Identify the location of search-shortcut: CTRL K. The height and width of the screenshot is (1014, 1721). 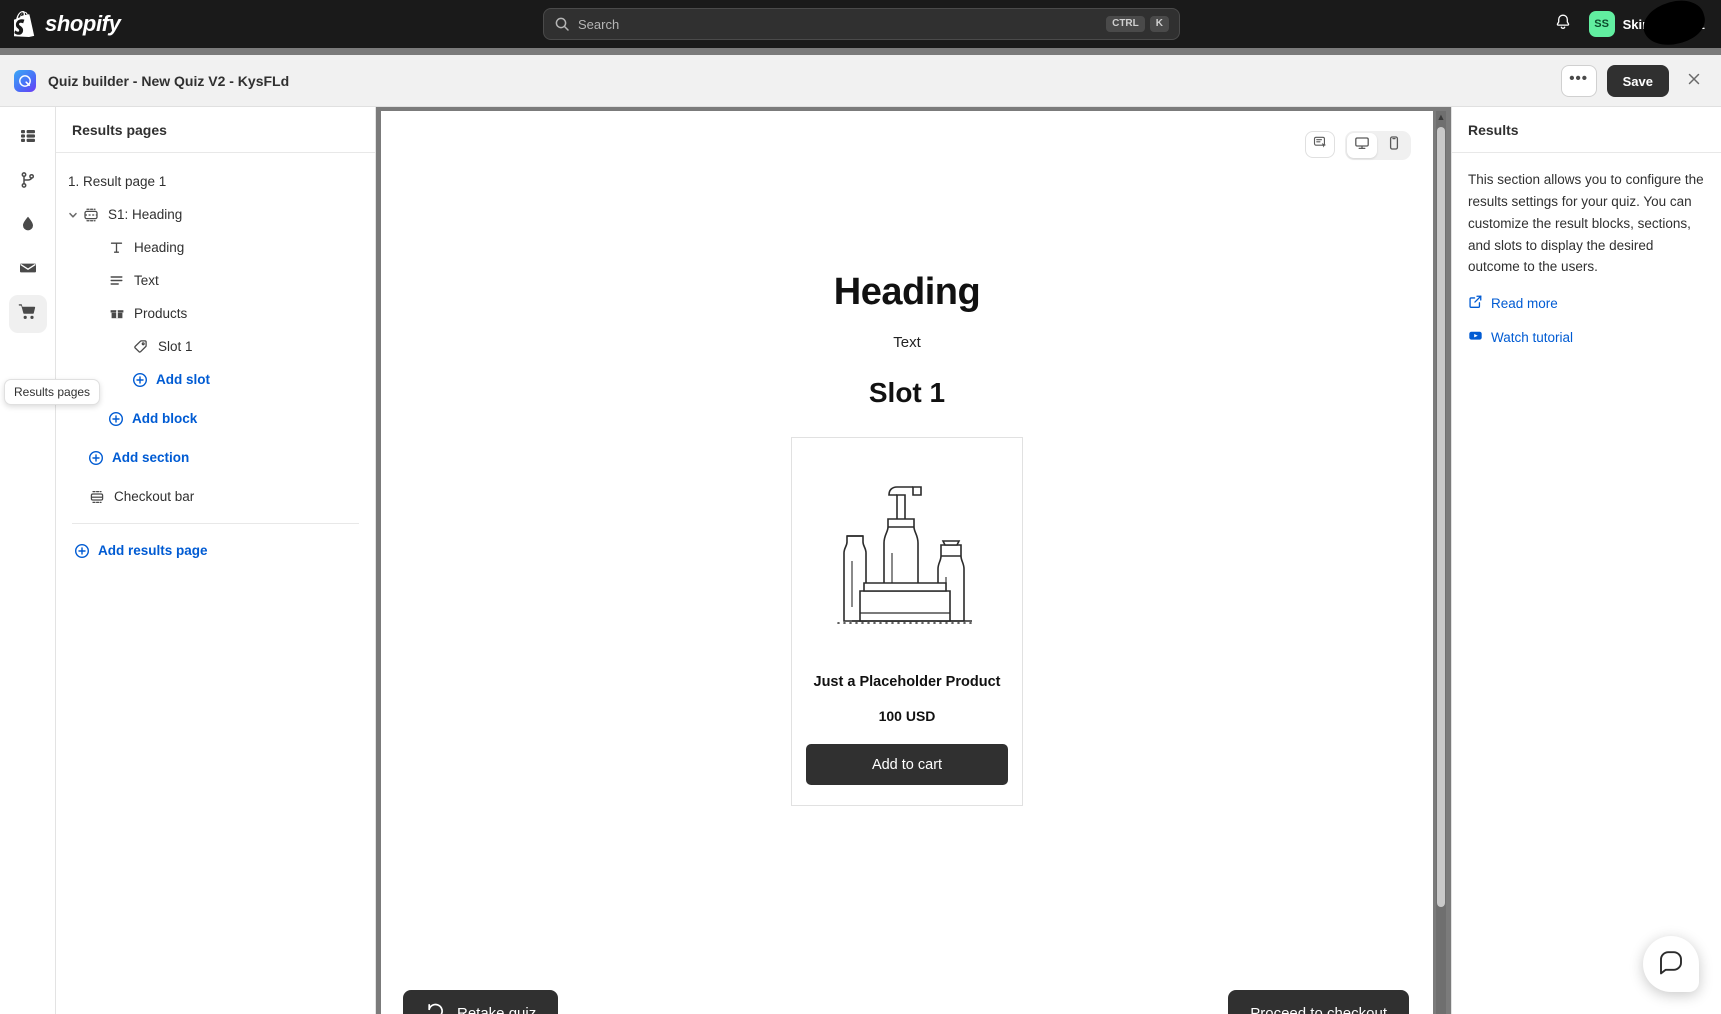
(1137, 24).